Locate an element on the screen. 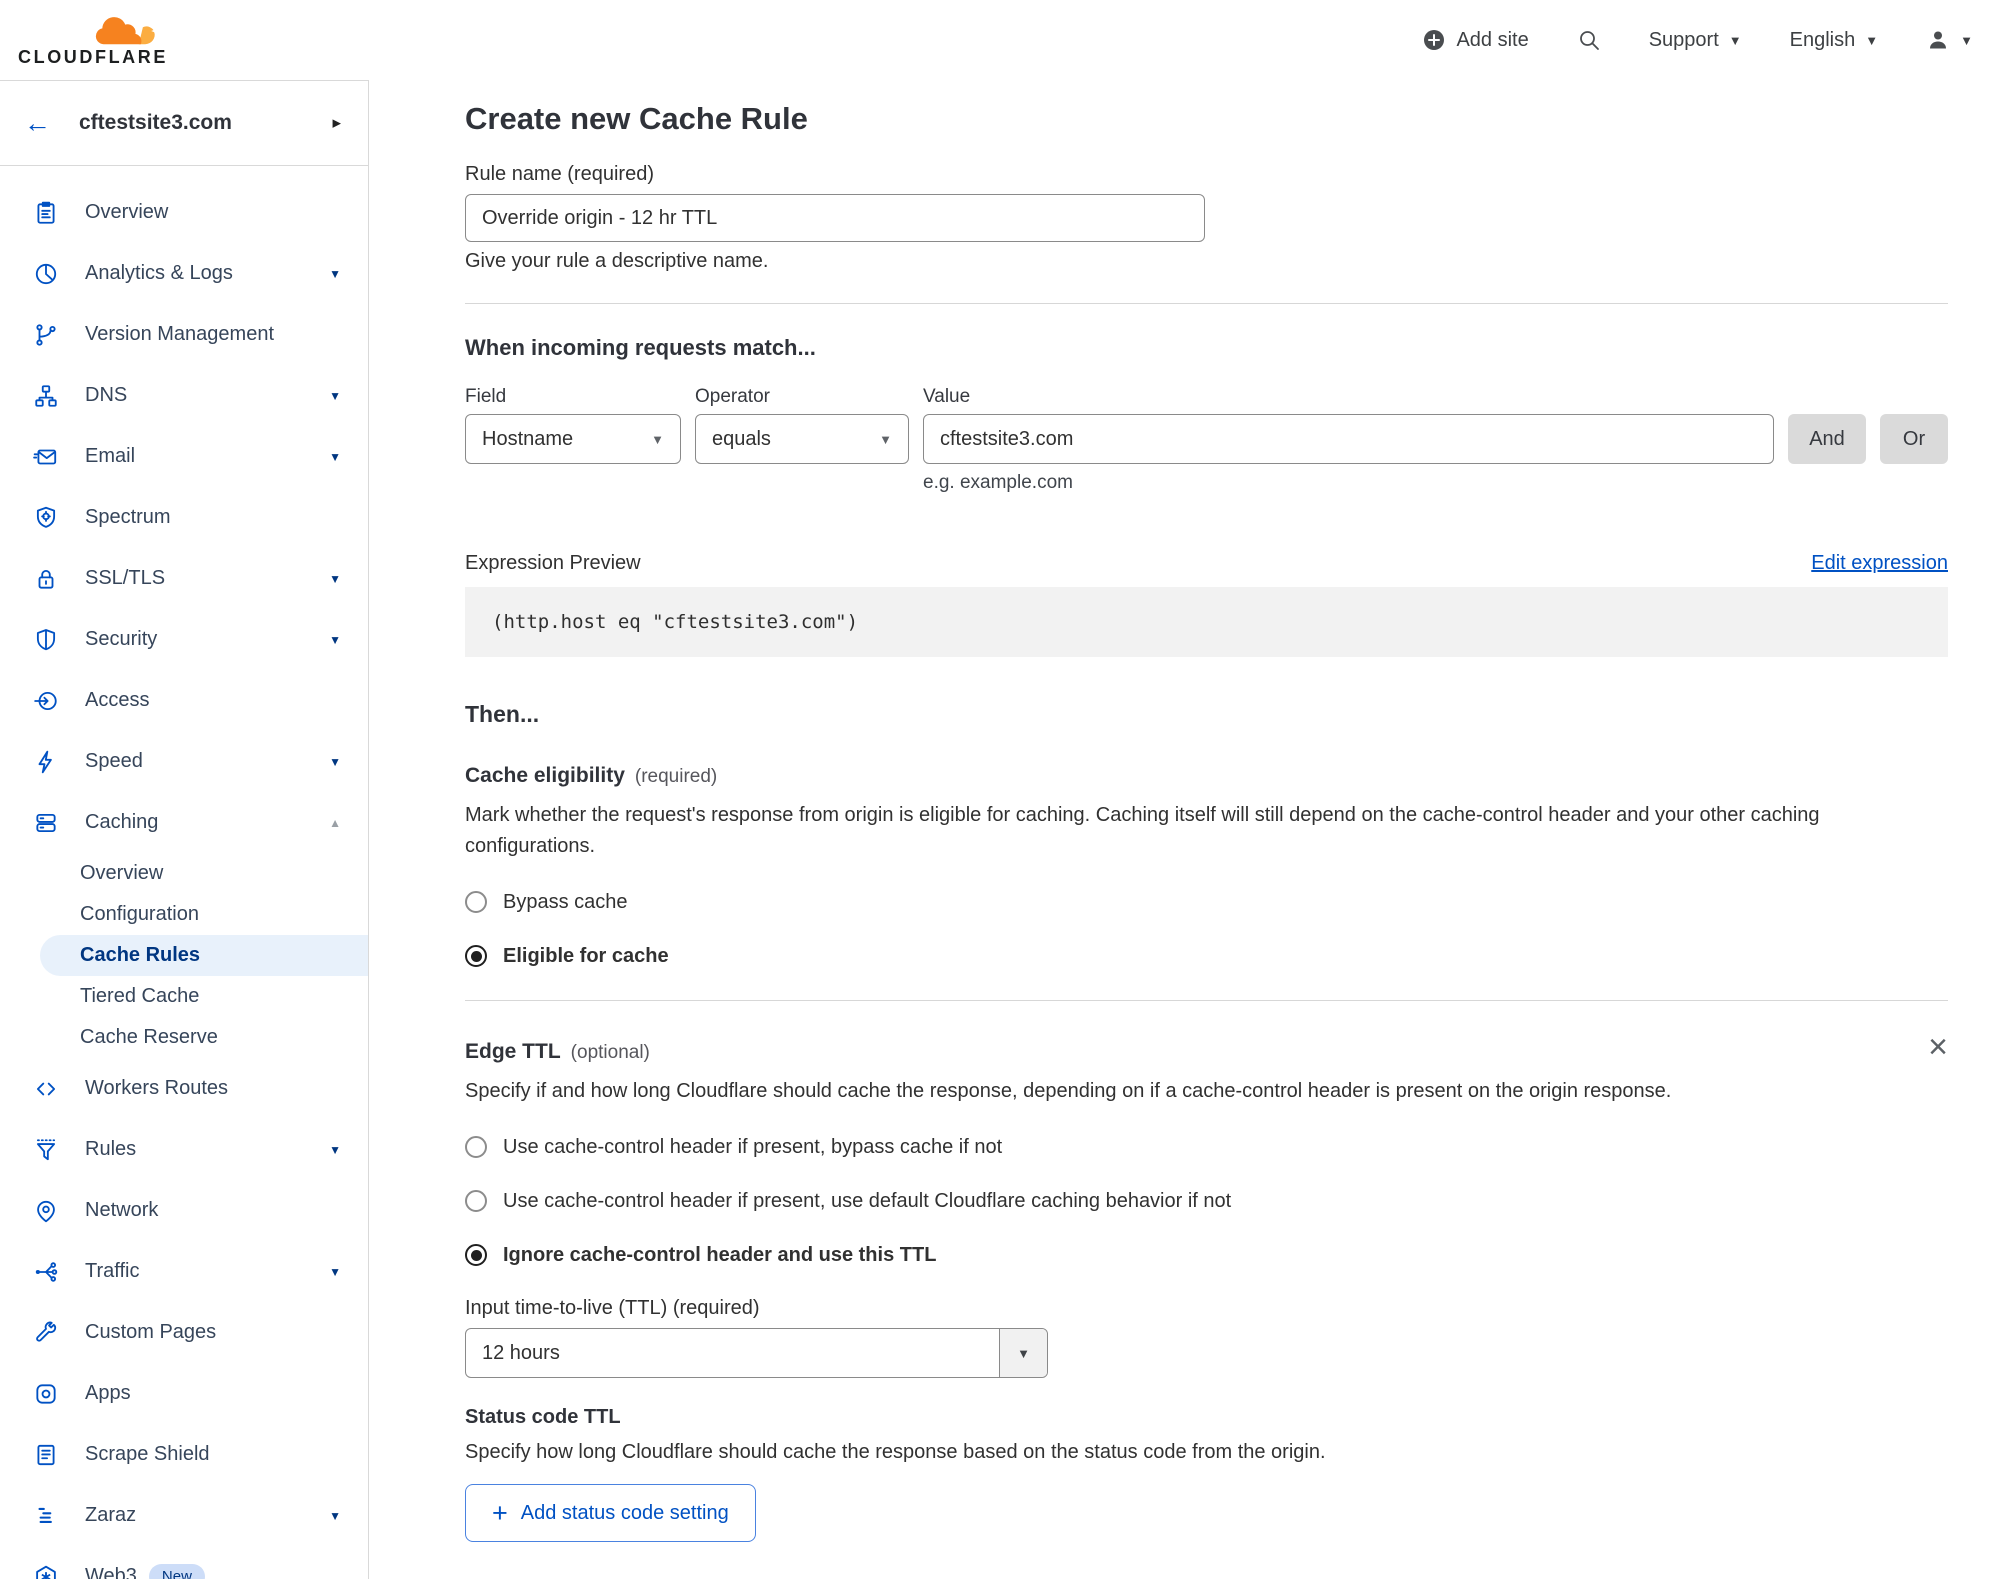  sidebar-subitem-cache-reserve: Cache Reserve is located at coordinates (204, 1037).